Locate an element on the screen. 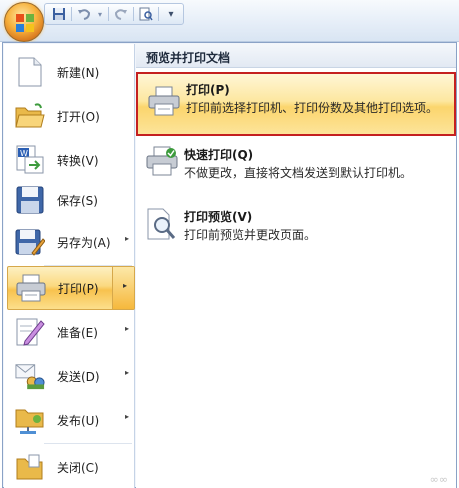 The width and height of the screenshot is (459, 488). menu-item-label: 发送(D) is located at coordinates (78, 376).